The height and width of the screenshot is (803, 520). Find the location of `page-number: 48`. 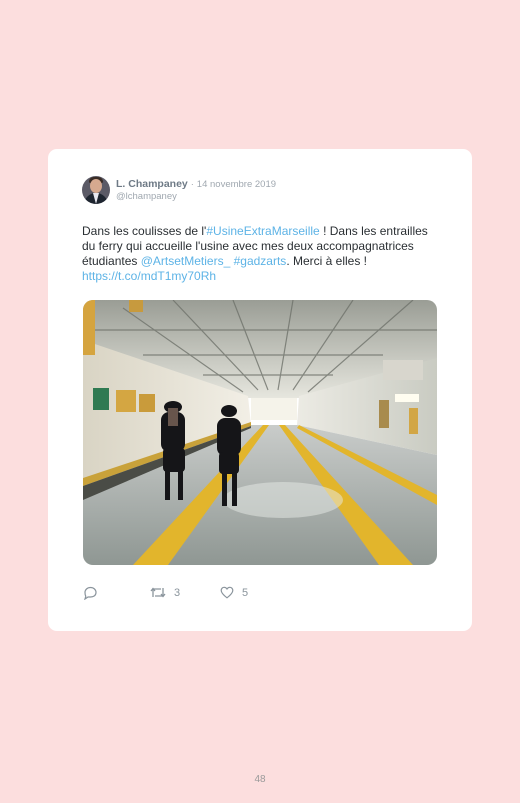

page-number: 48 is located at coordinates (260, 779).